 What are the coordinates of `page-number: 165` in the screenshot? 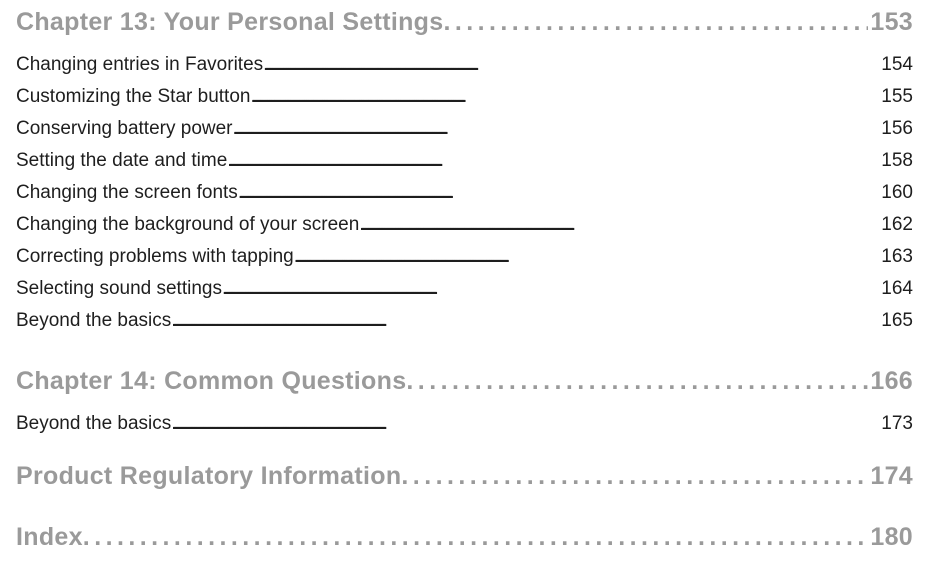 It's located at (897, 320).